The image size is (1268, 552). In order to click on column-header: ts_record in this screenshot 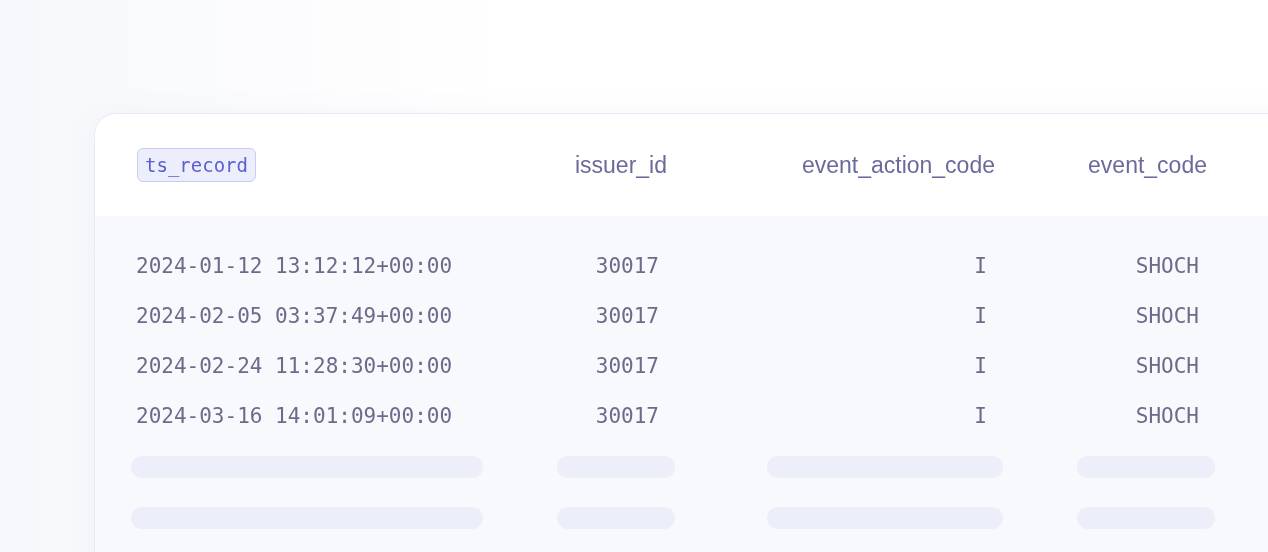, I will do `click(196, 165)`.